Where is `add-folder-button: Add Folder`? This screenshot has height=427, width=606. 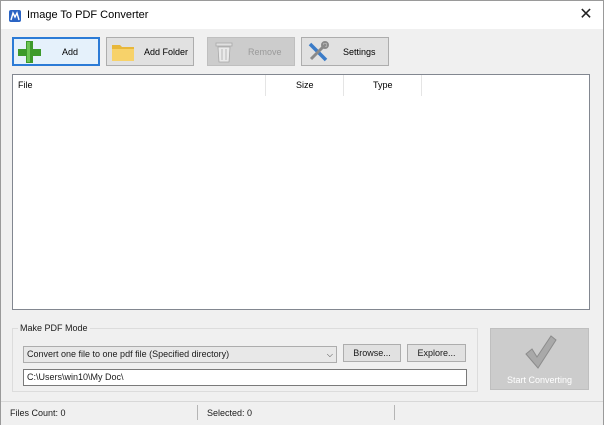
add-folder-button: Add Folder is located at coordinates (150, 51).